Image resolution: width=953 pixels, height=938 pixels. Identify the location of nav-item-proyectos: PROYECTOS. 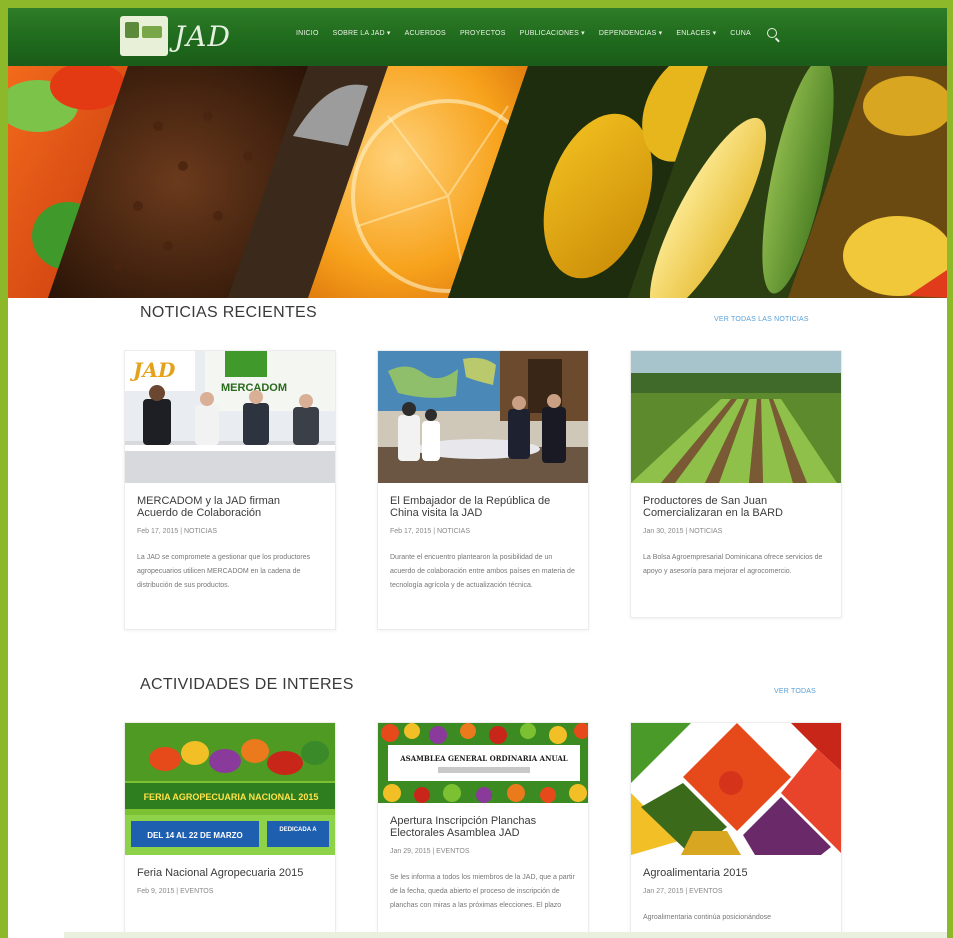
(483, 33).